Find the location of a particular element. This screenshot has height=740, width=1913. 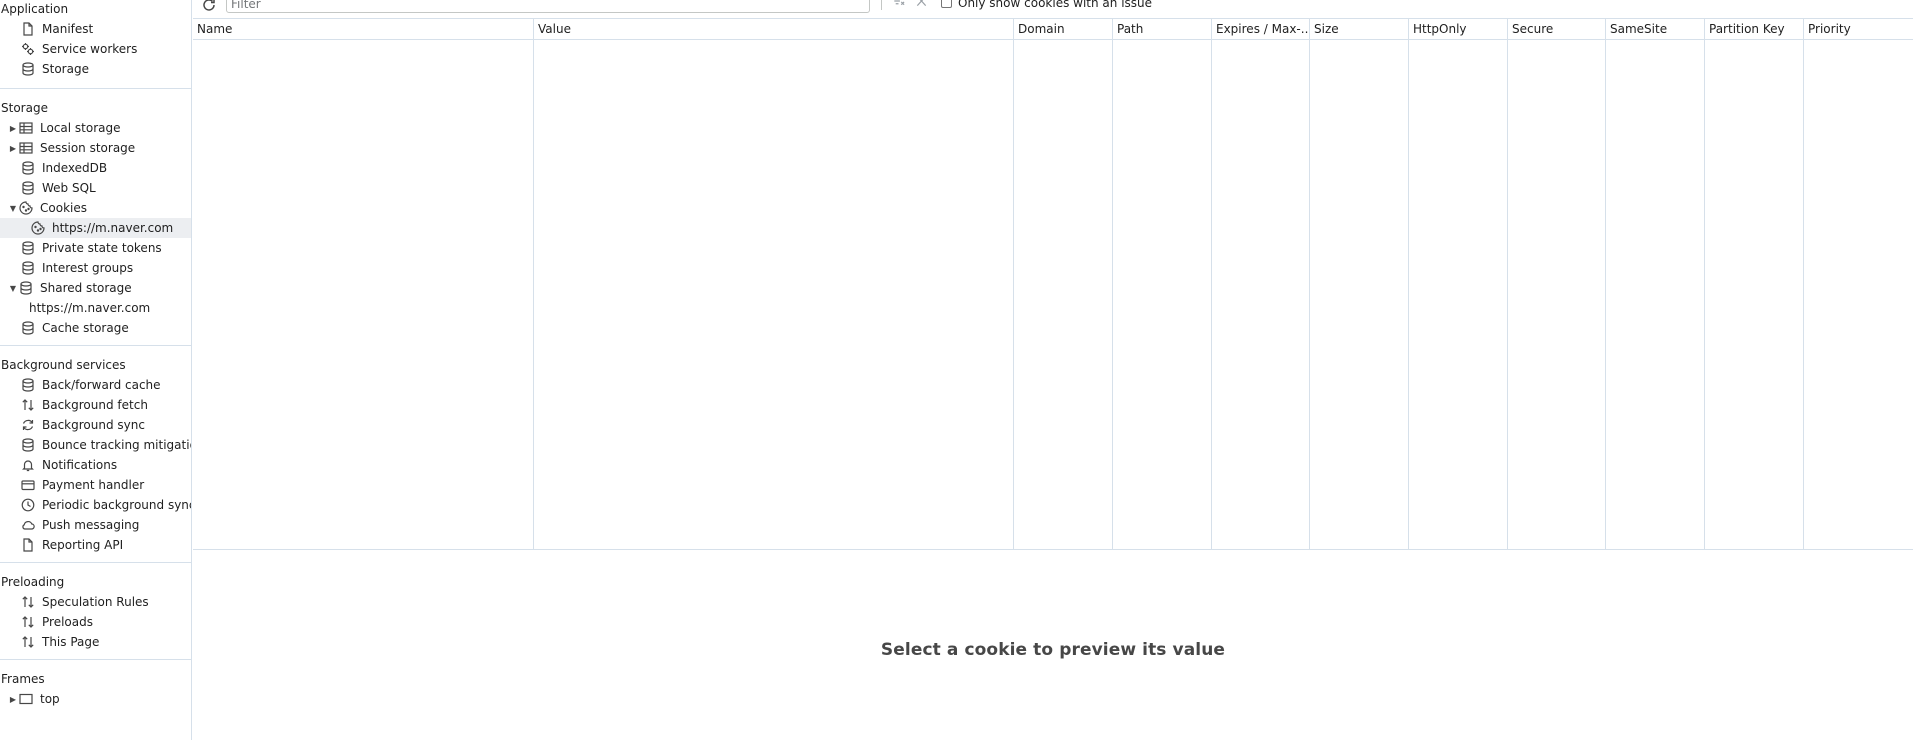

sidebar-item-label: Background sync is located at coordinates (93, 425).